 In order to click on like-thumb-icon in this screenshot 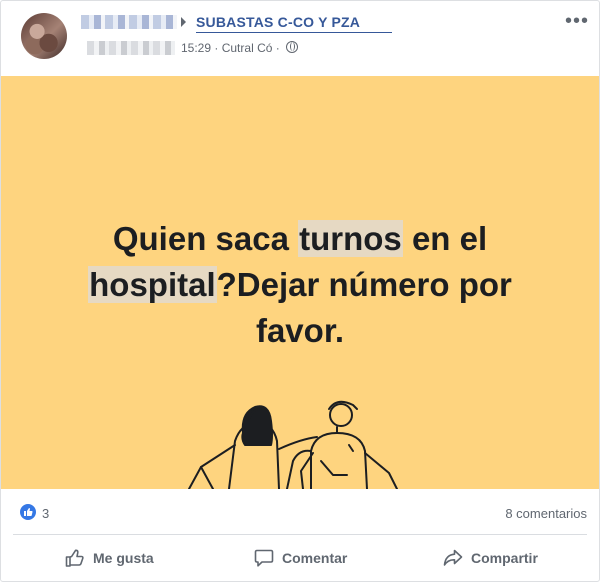, I will do `click(74, 558)`.